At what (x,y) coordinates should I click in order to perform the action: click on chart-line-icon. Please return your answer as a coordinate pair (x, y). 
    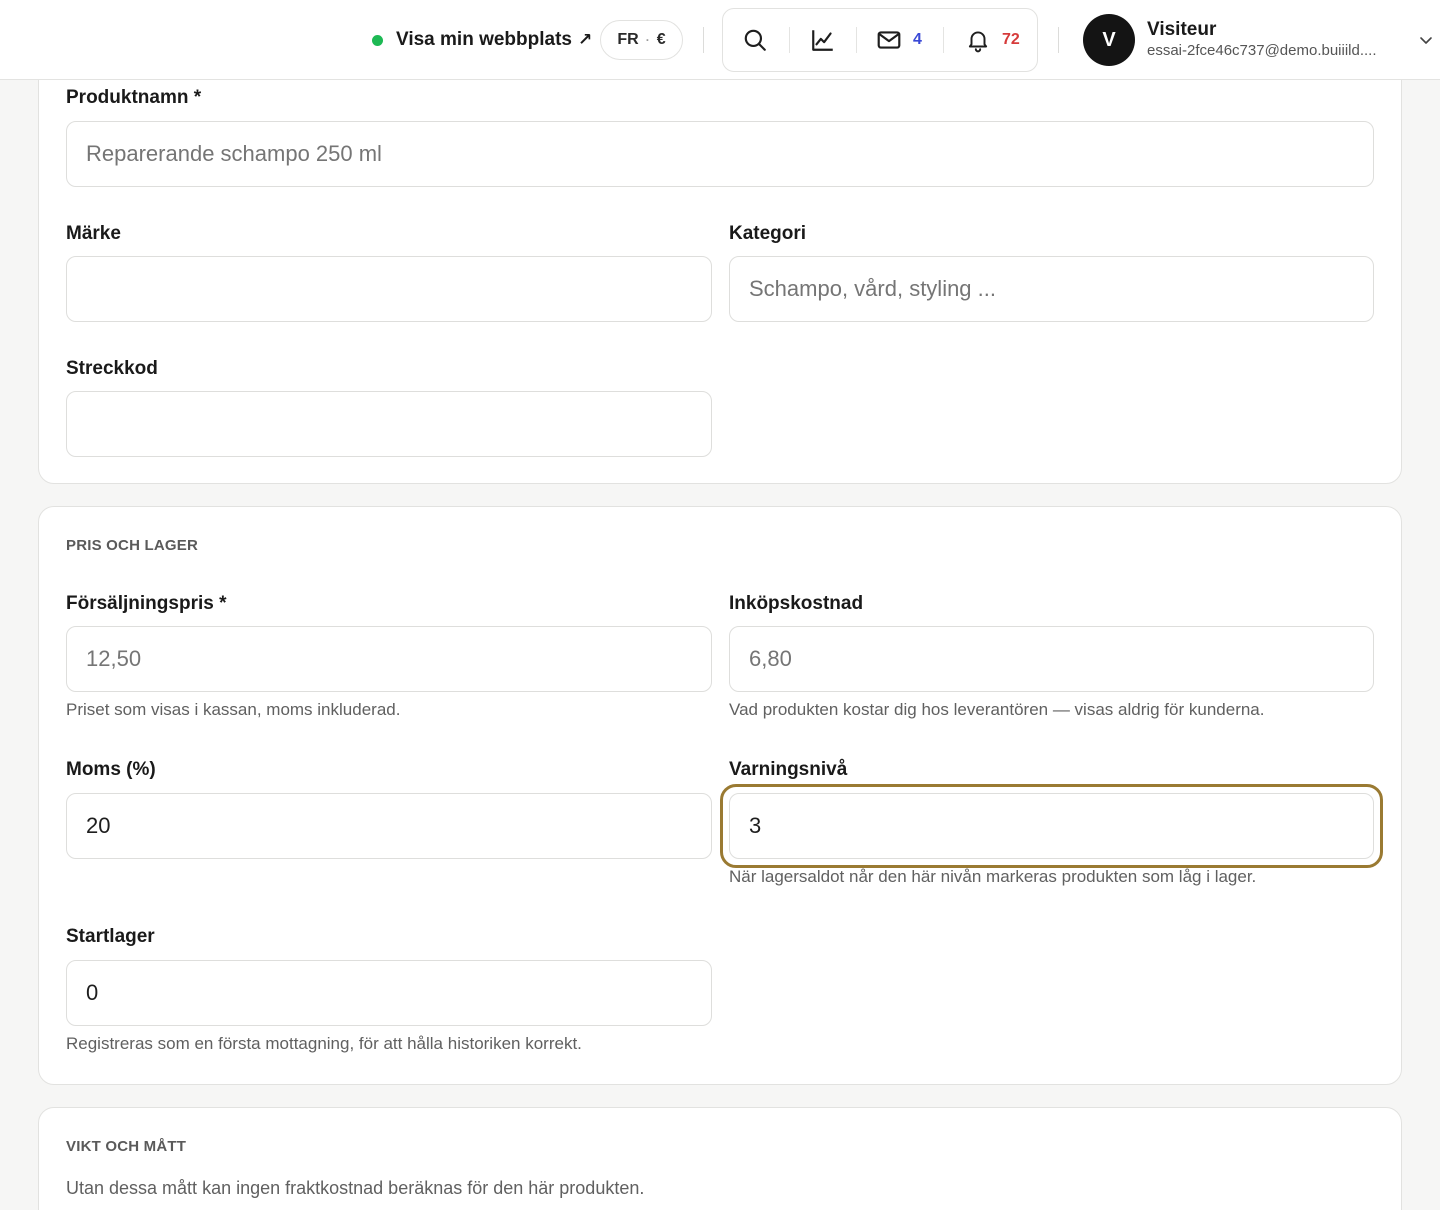
    Looking at the image, I should click on (822, 40).